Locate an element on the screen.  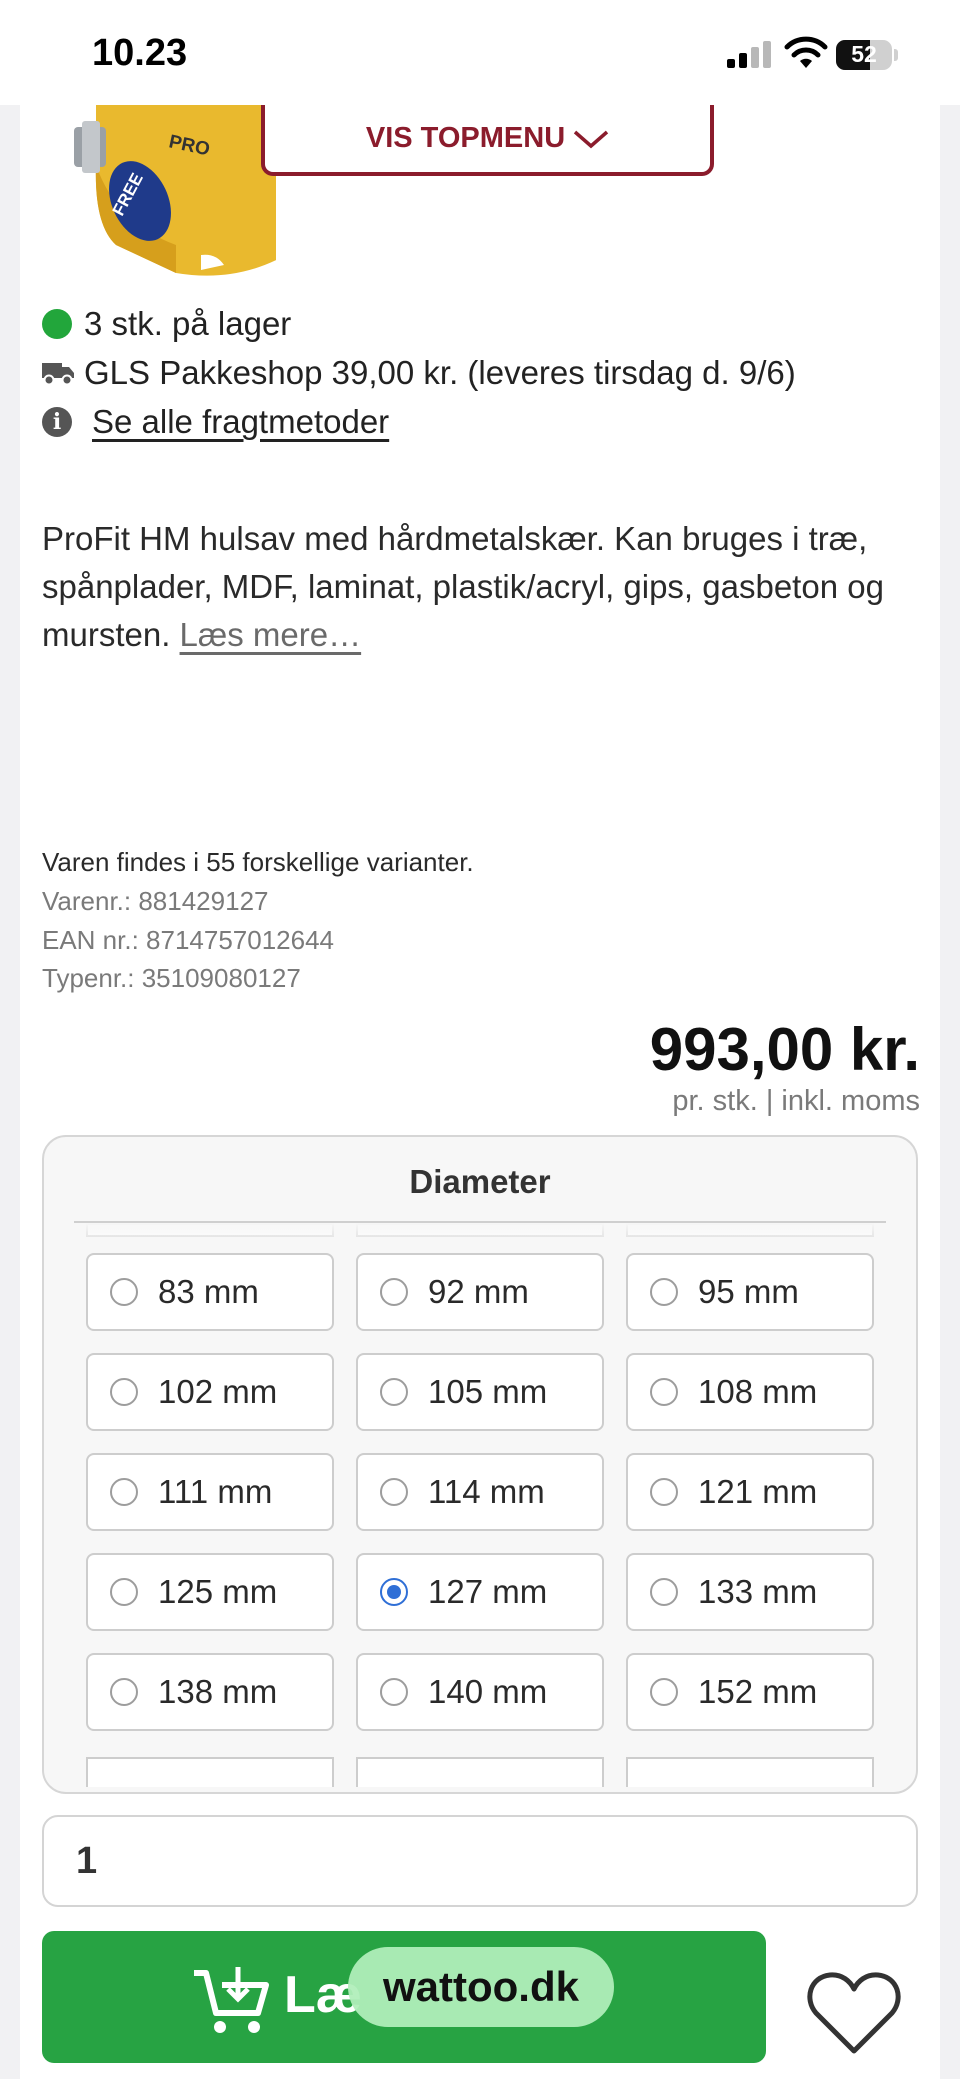
green-status-dot-icon is located at coordinates (57, 324).